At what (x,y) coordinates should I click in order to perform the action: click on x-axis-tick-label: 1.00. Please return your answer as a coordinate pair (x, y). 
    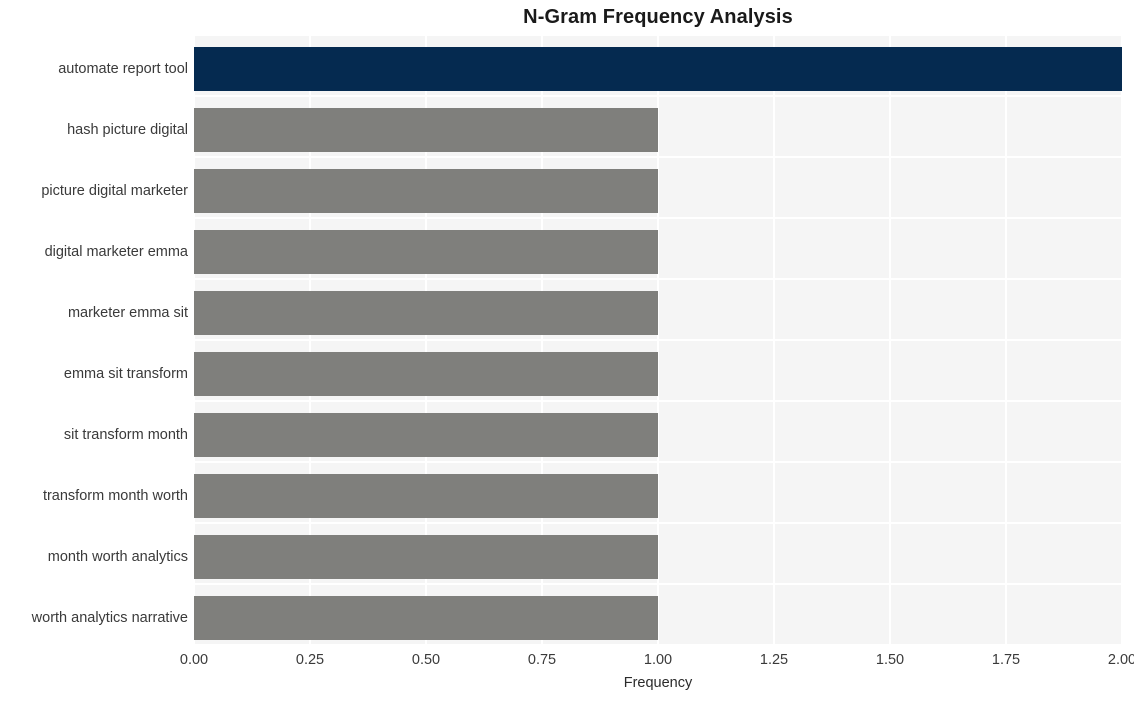
    Looking at the image, I should click on (658, 660).